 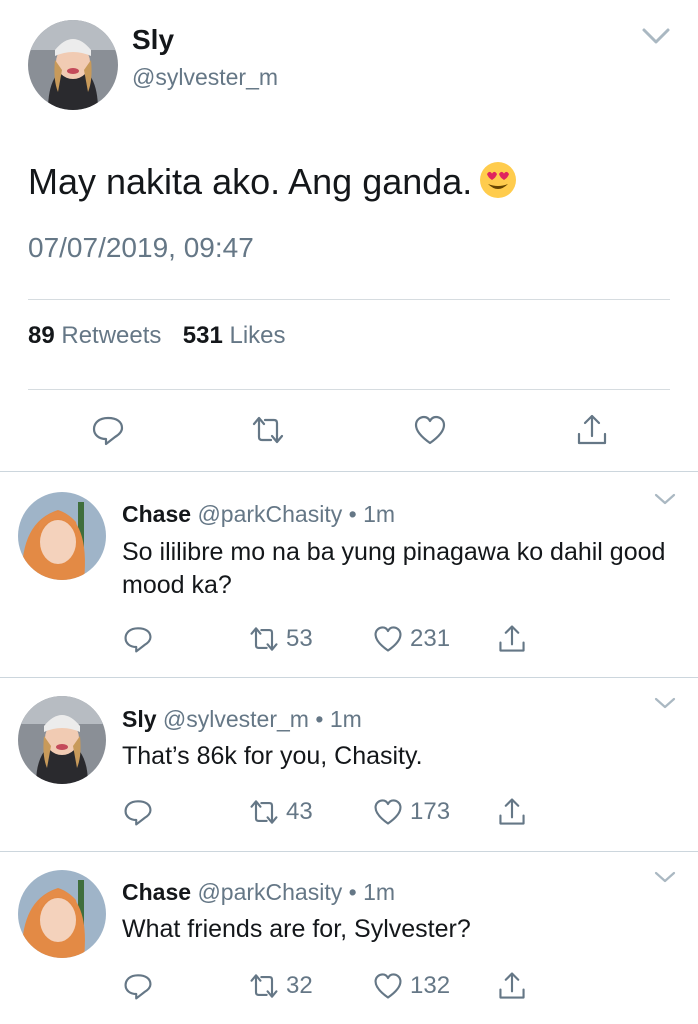 I want to click on tweet-text-content: May nakita ako. Ang ganda., so click(x=250, y=181).